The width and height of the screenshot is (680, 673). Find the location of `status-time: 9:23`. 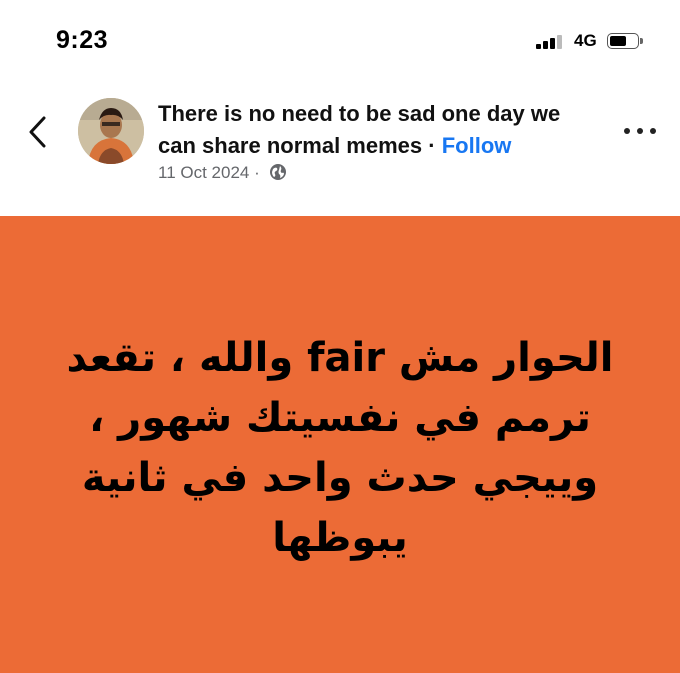

status-time: 9:23 is located at coordinates (82, 40).